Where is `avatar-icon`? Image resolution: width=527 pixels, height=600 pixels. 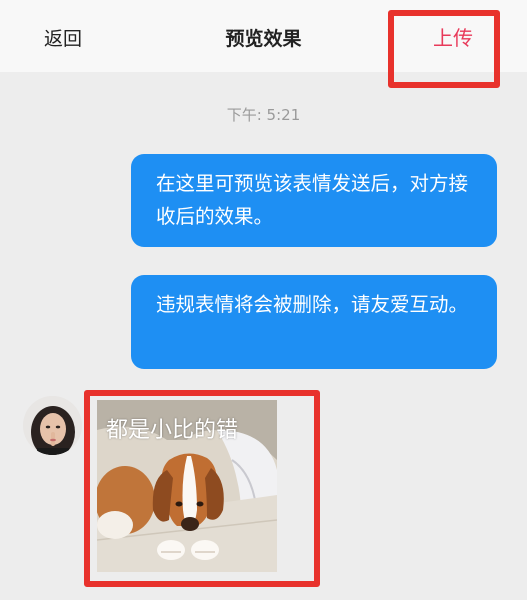 avatar-icon is located at coordinates (52, 425).